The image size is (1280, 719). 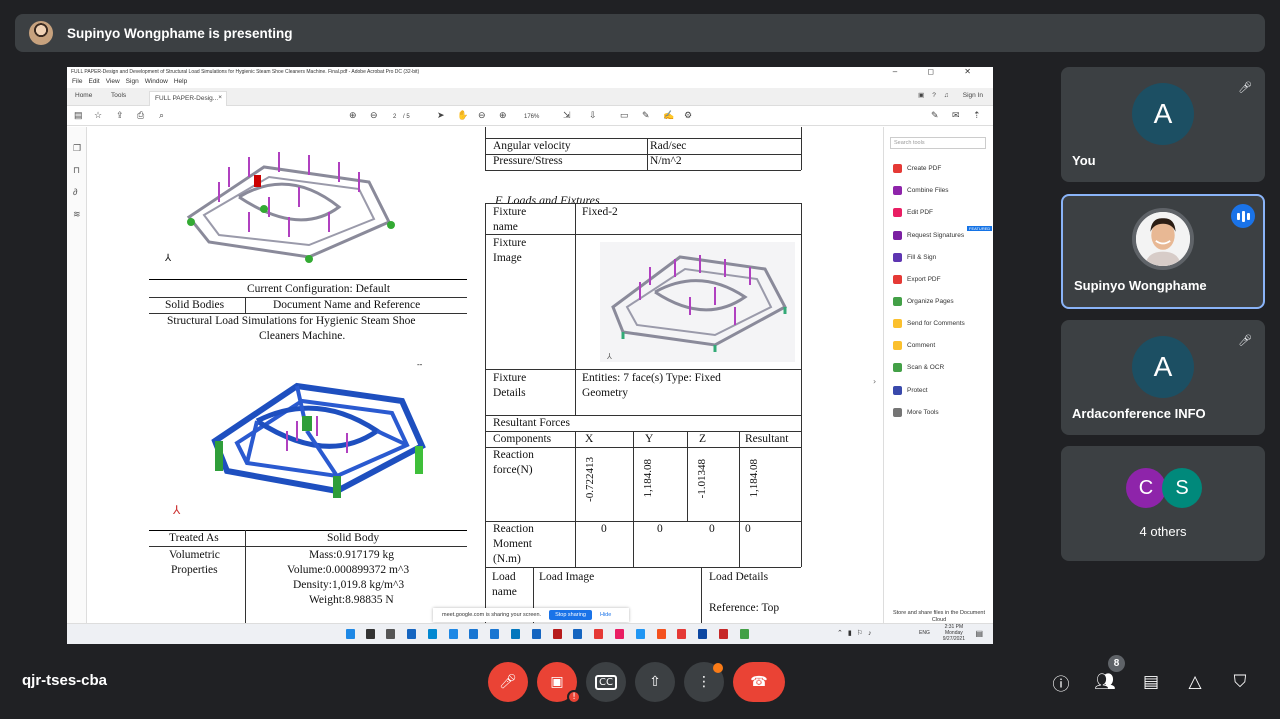 What do you see at coordinates (914, 257) in the screenshot?
I see `tool-fill-sign: Fill & Sign` at bounding box center [914, 257].